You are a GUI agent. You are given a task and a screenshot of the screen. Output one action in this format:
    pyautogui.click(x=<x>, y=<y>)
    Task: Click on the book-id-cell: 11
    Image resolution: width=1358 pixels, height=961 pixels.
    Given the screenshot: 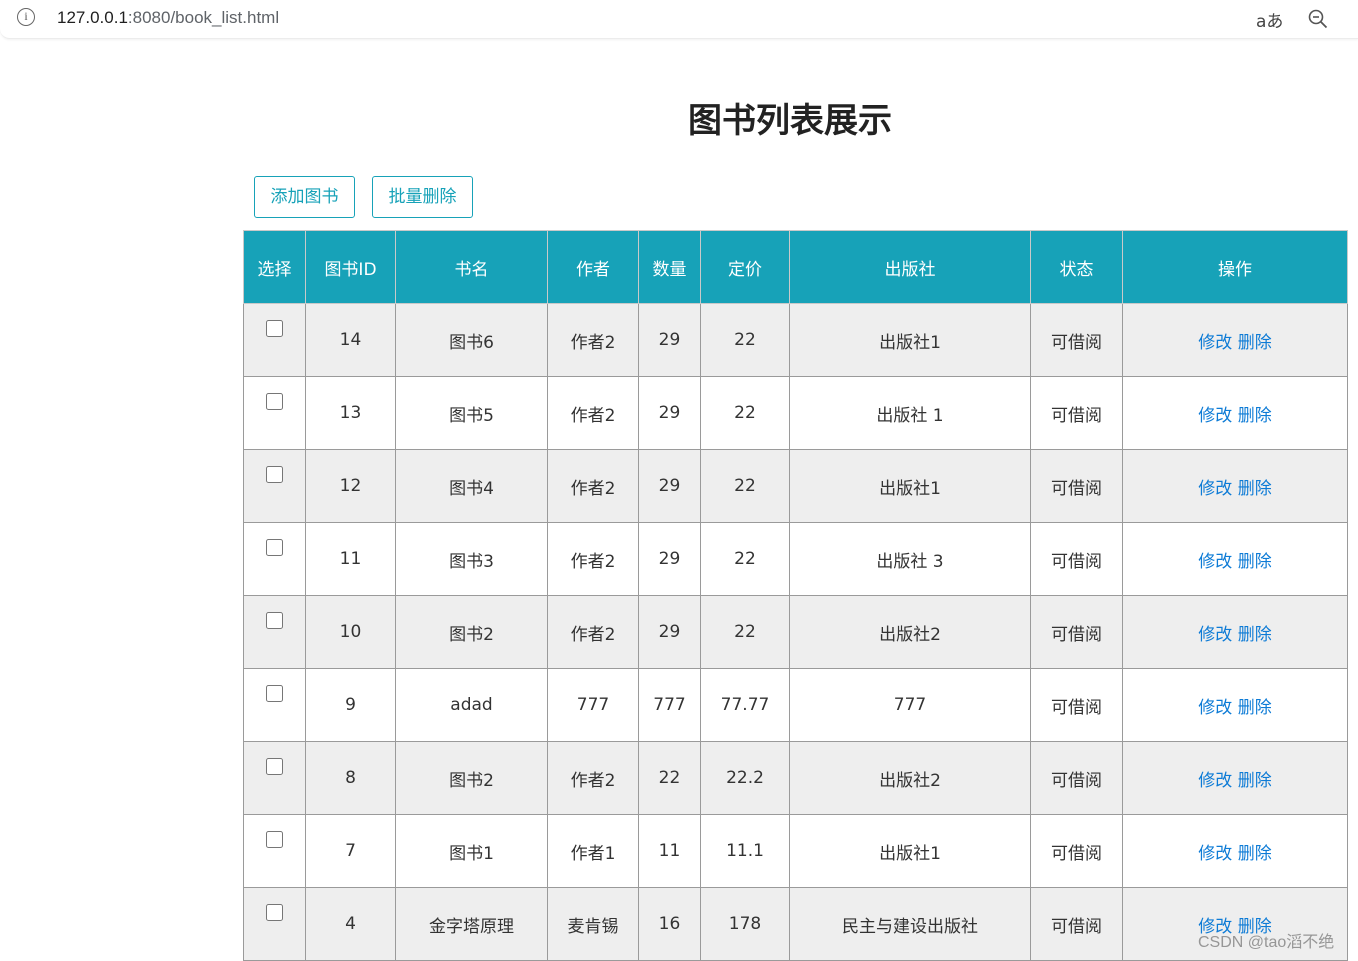 What is the action you would take?
    pyautogui.click(x=350, y=559)
    